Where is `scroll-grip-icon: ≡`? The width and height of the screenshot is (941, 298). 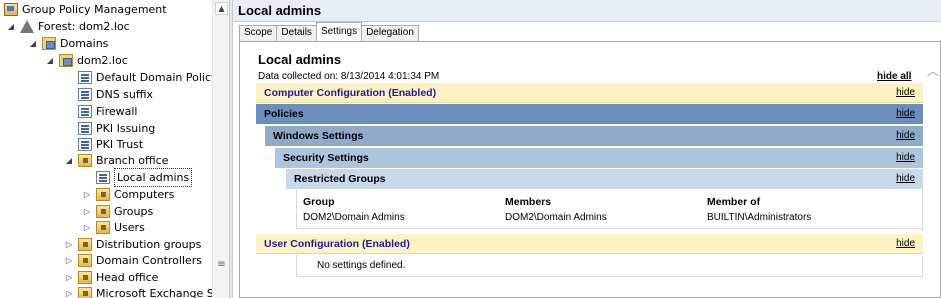 scroll-grip-icon: ≡ is located at coordinates (221, 265).